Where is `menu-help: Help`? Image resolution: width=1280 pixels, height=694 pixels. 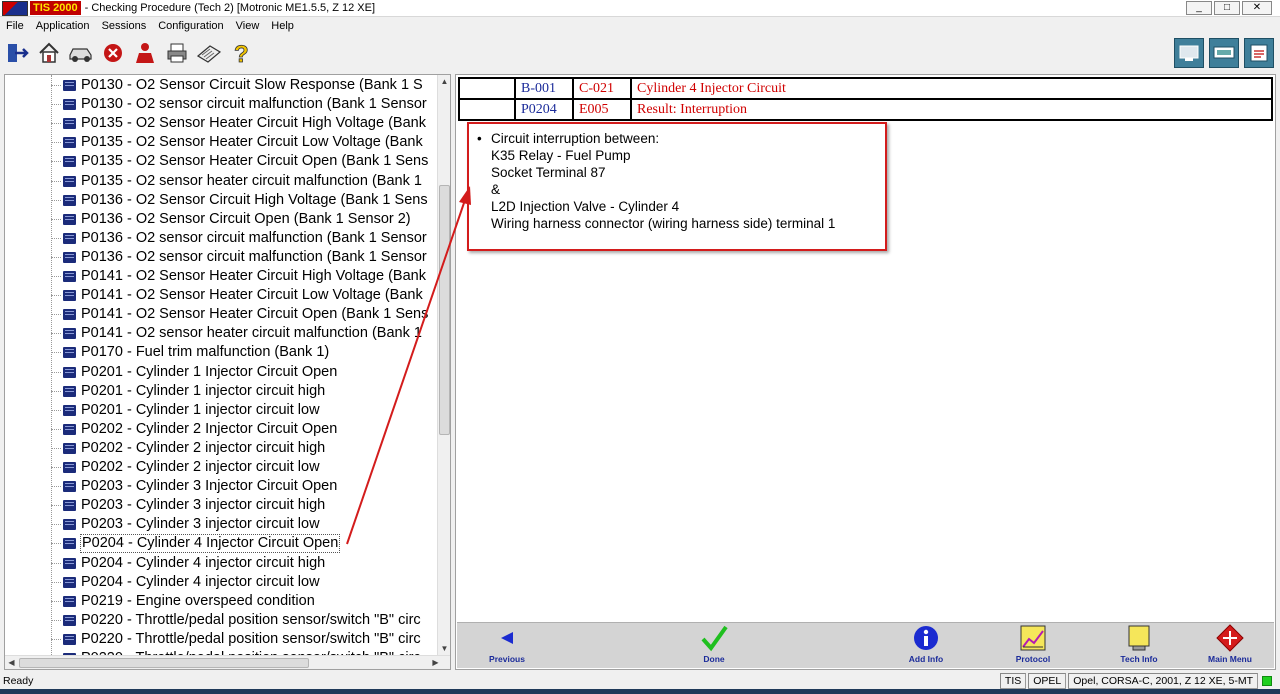
menu-help: Help is located at coordinates (282, 26).